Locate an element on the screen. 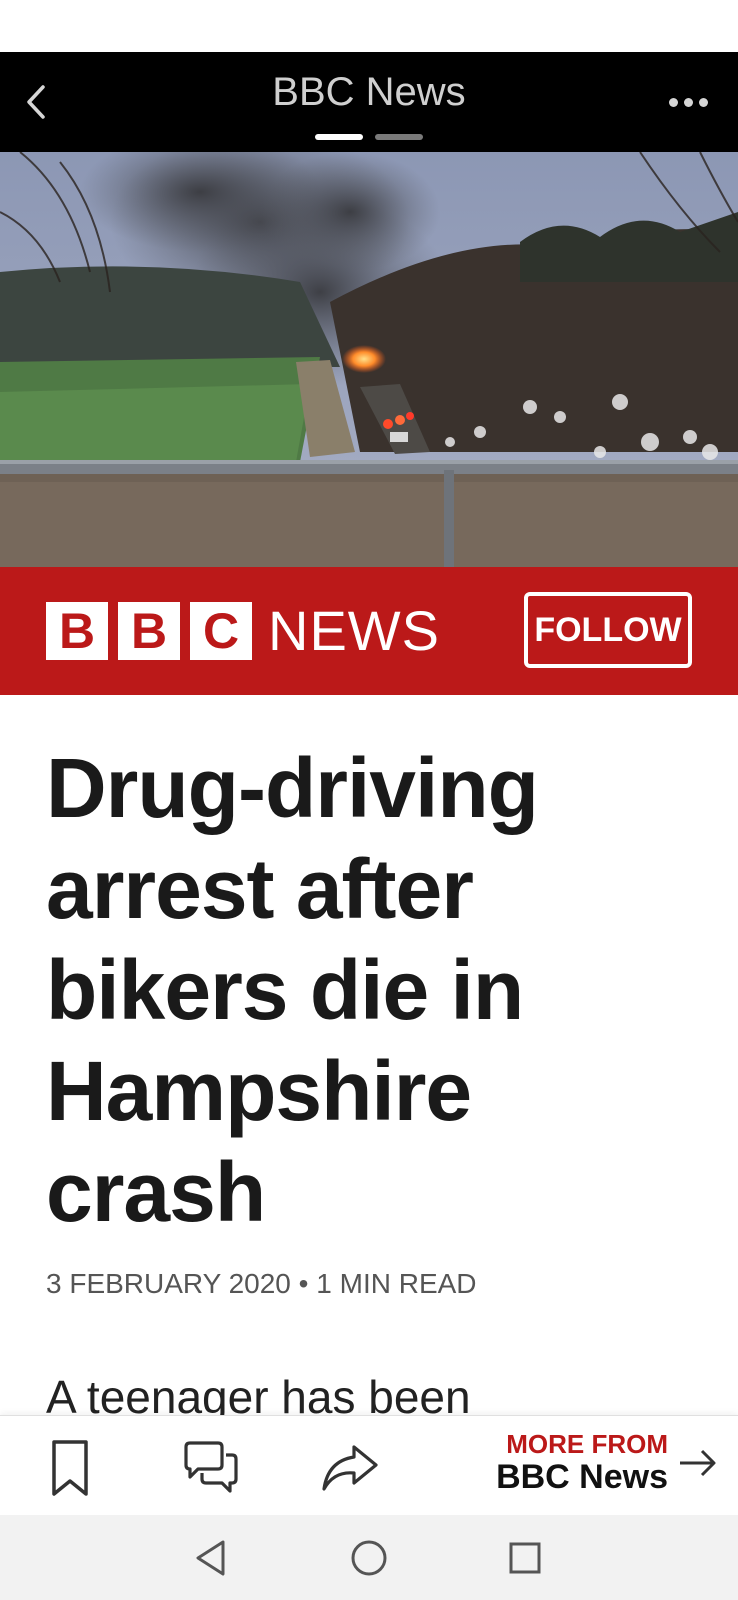  headline-line: arrest after is located at coordinates (260, 889).